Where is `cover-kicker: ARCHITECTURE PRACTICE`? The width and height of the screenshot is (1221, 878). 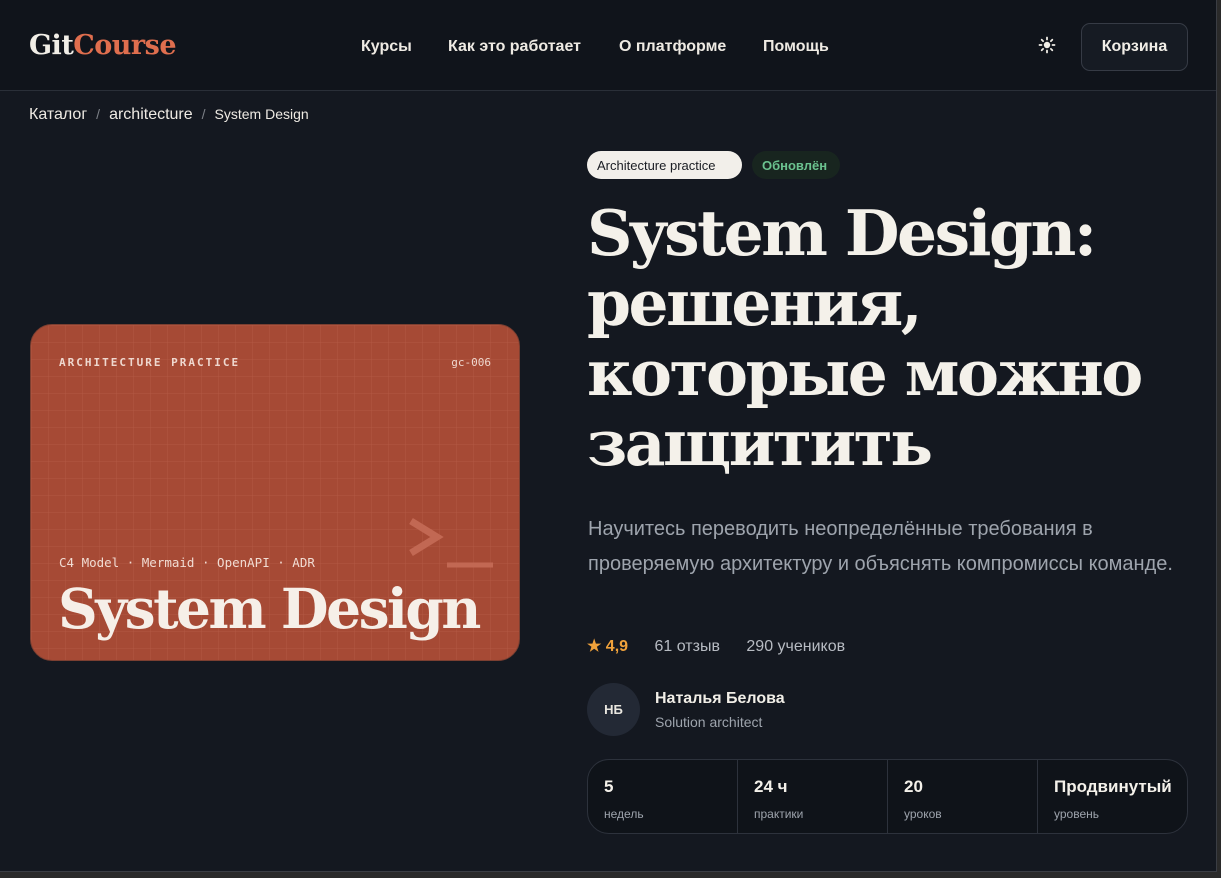 cover-kicker: ARCHITECTURE PRACTICE is located at coordinates (150, 362).